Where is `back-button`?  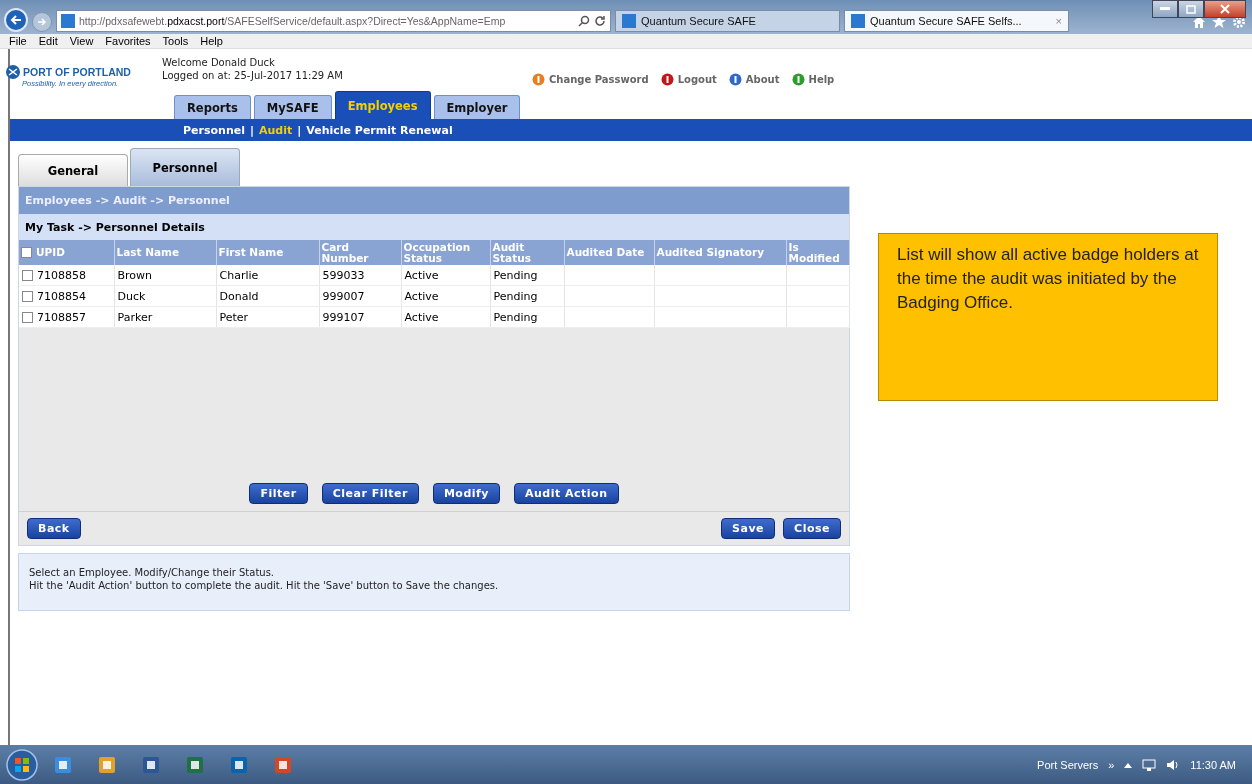
back-button is located at coordinates (16, 20).